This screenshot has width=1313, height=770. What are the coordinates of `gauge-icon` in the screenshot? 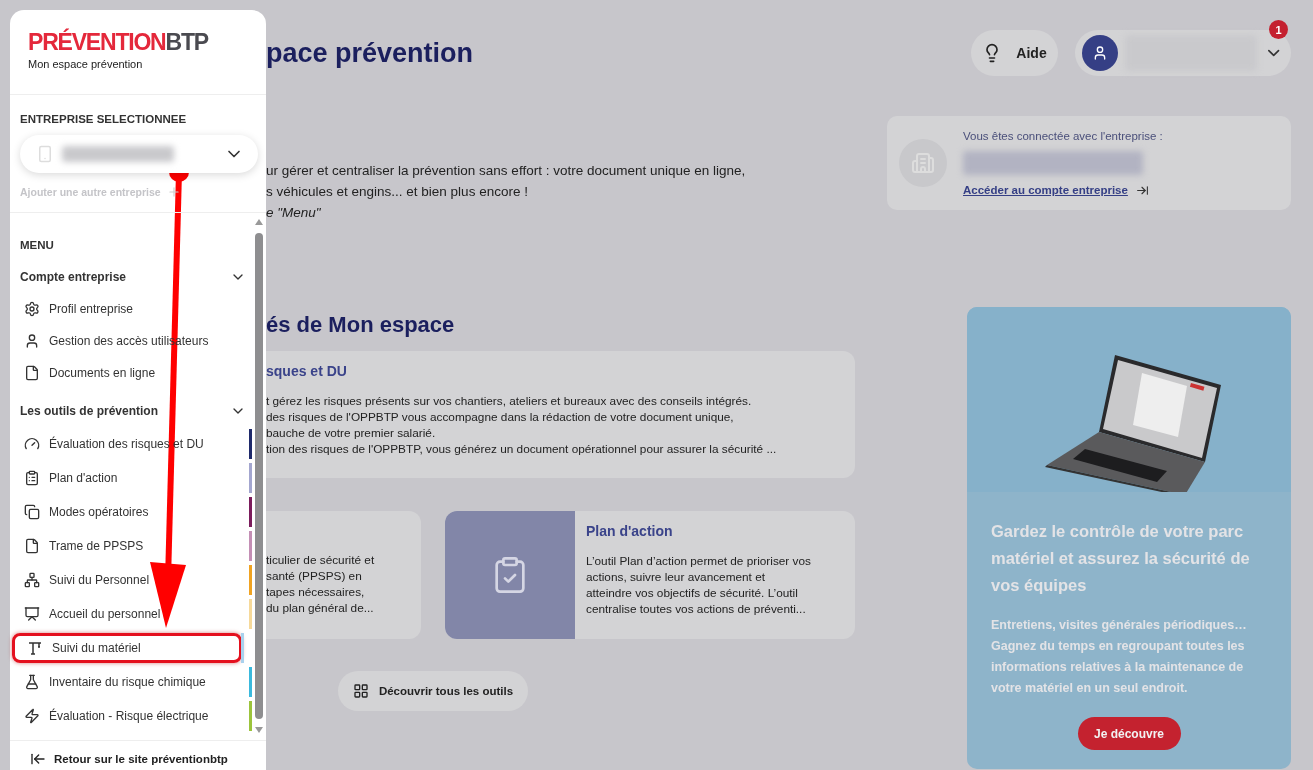 It's located at (32, 444).